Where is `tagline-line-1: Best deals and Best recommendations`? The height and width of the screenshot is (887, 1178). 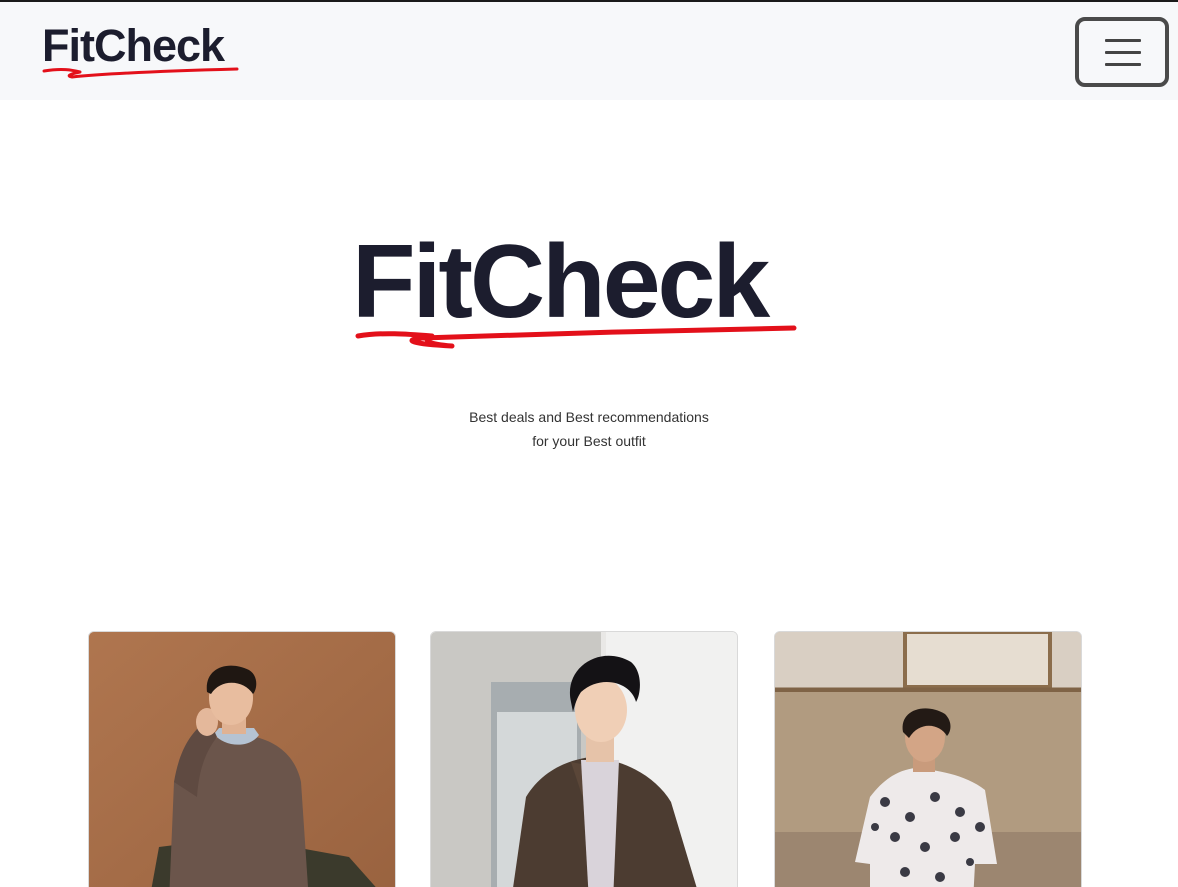
tagline-line-1: Best deals and Best recommendations is located at coordinates (589, 417).